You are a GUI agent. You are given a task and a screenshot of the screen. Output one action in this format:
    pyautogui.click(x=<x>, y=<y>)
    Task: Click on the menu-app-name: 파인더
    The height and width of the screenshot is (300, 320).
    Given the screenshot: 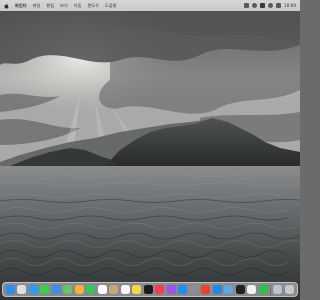 What is the action you would take?
    pyautogui.click(x=21, y=6)
    